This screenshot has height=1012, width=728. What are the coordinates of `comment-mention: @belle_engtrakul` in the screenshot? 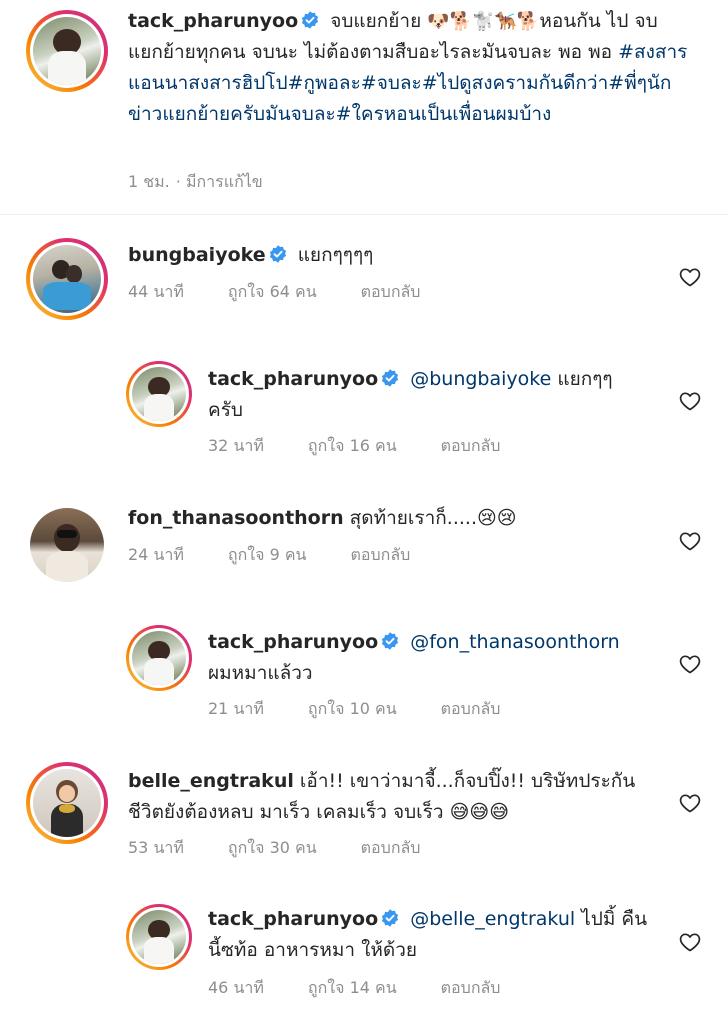 It's located at (492, 919).